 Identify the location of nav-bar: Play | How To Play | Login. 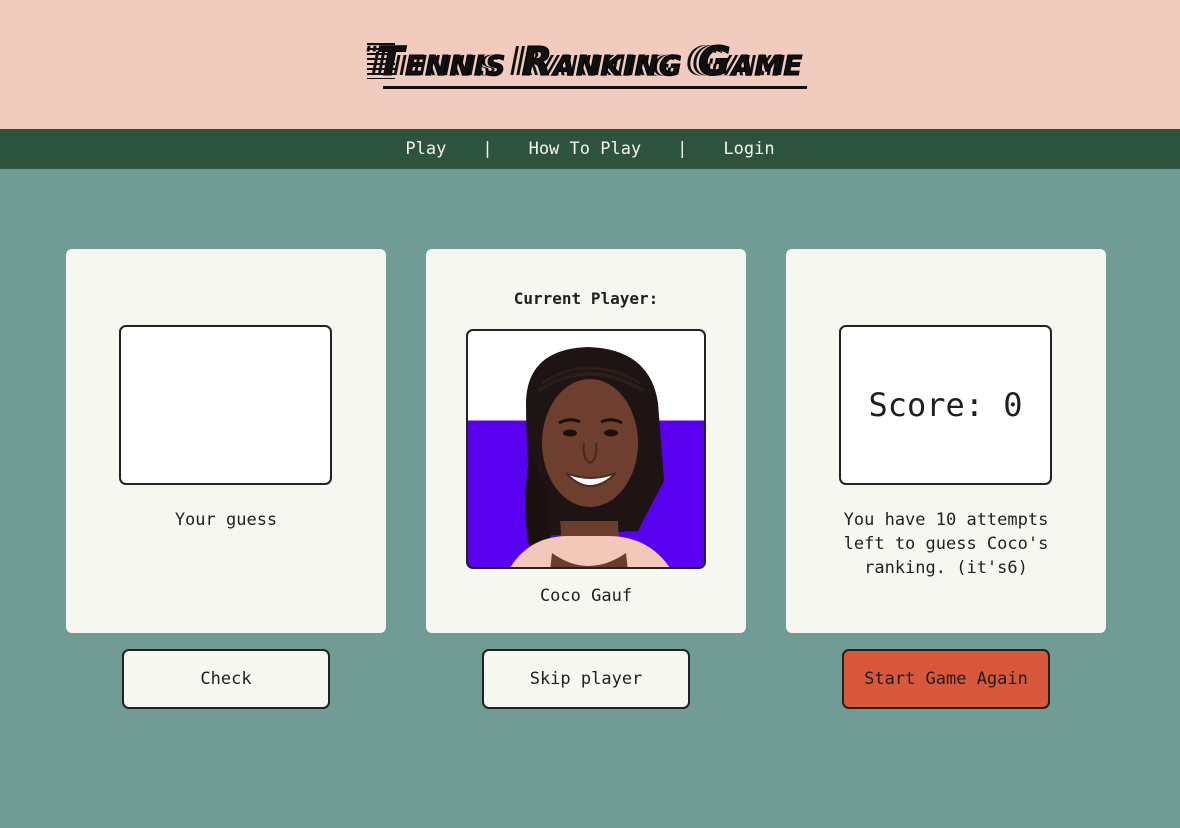
(590, 149).